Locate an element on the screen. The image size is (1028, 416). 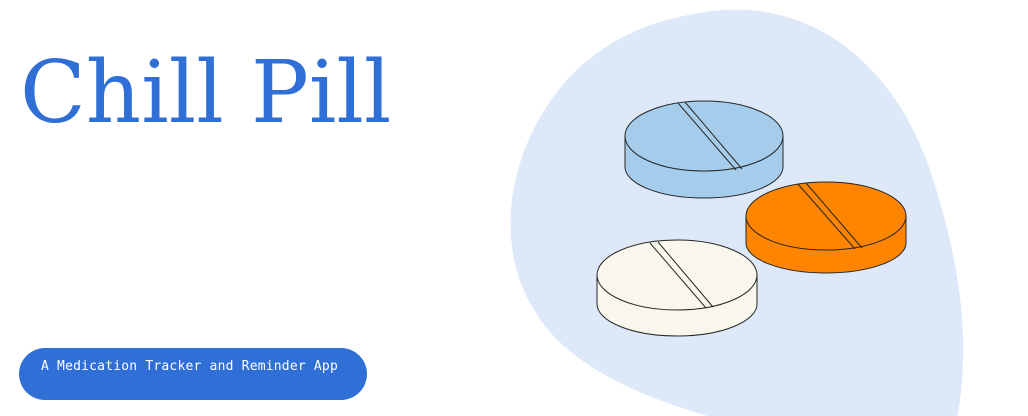
tagline-badge: A Medication Tracker and Reminder App is located at coordinates (193, 374).